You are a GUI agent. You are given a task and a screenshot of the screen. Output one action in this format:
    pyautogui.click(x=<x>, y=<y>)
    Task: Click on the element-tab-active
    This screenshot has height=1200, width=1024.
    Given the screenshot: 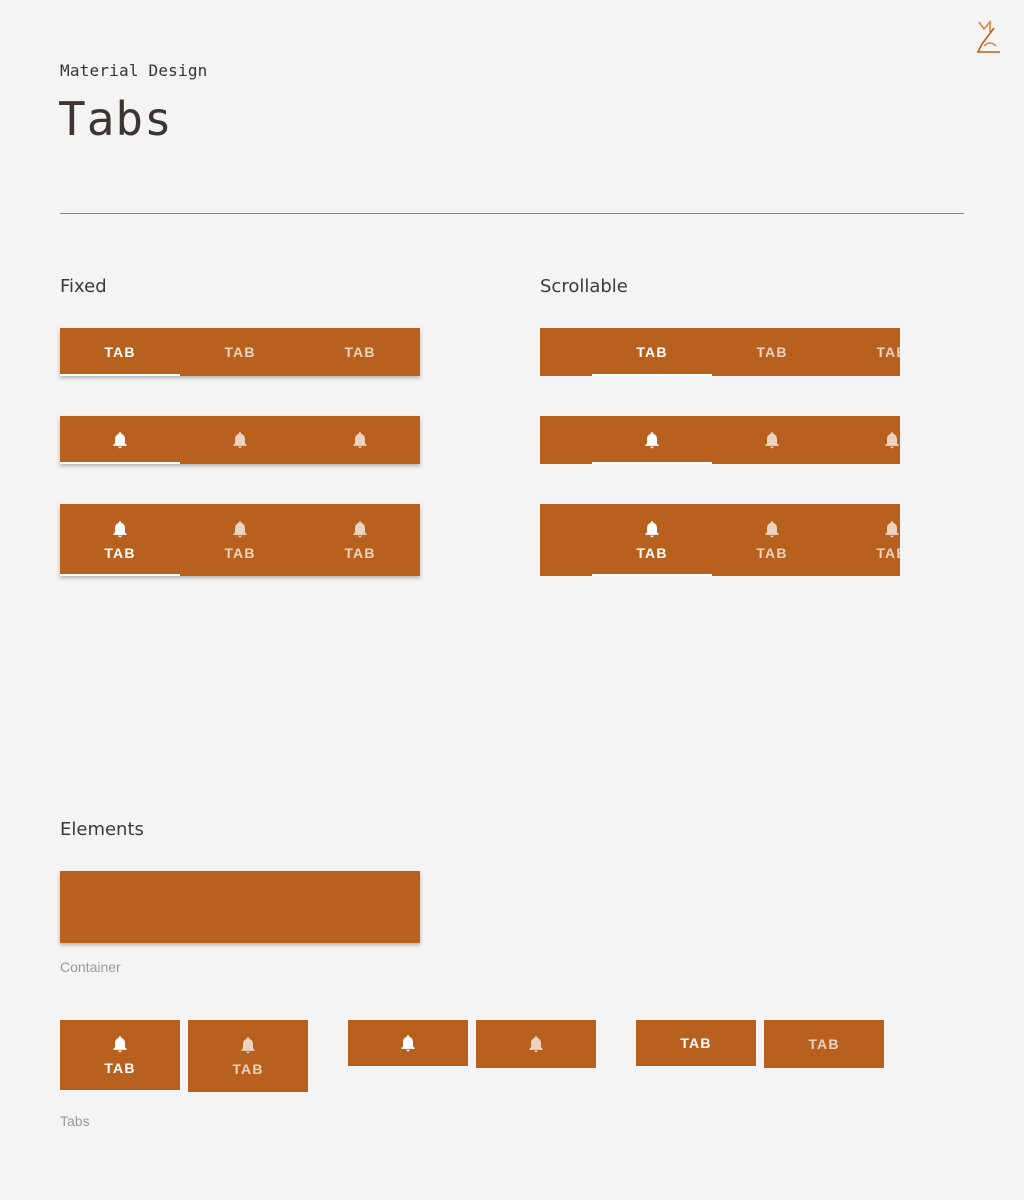 What is the action you would take?
    pyautogui.click(x=408, y=1043)
    